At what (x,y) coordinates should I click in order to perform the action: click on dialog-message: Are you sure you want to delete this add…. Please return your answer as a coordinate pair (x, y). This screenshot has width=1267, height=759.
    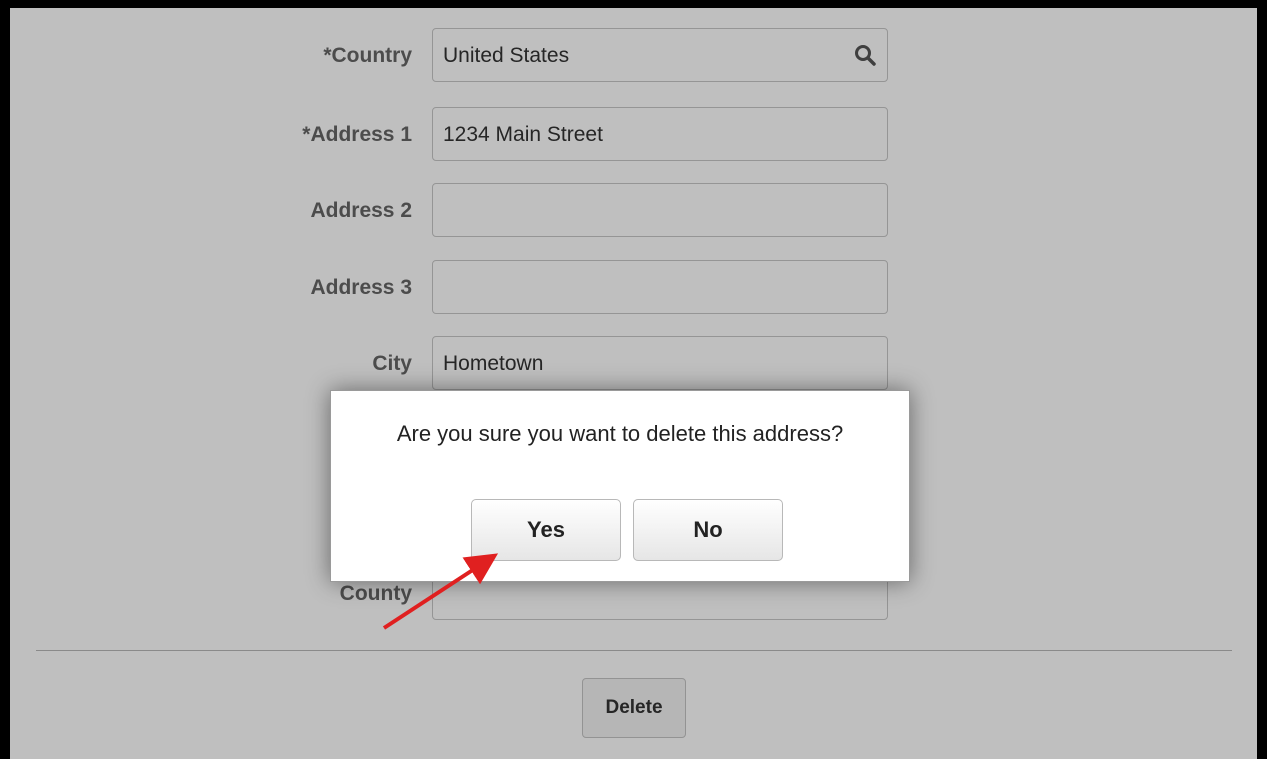
    Looking at the image, I should click on (620, 433).